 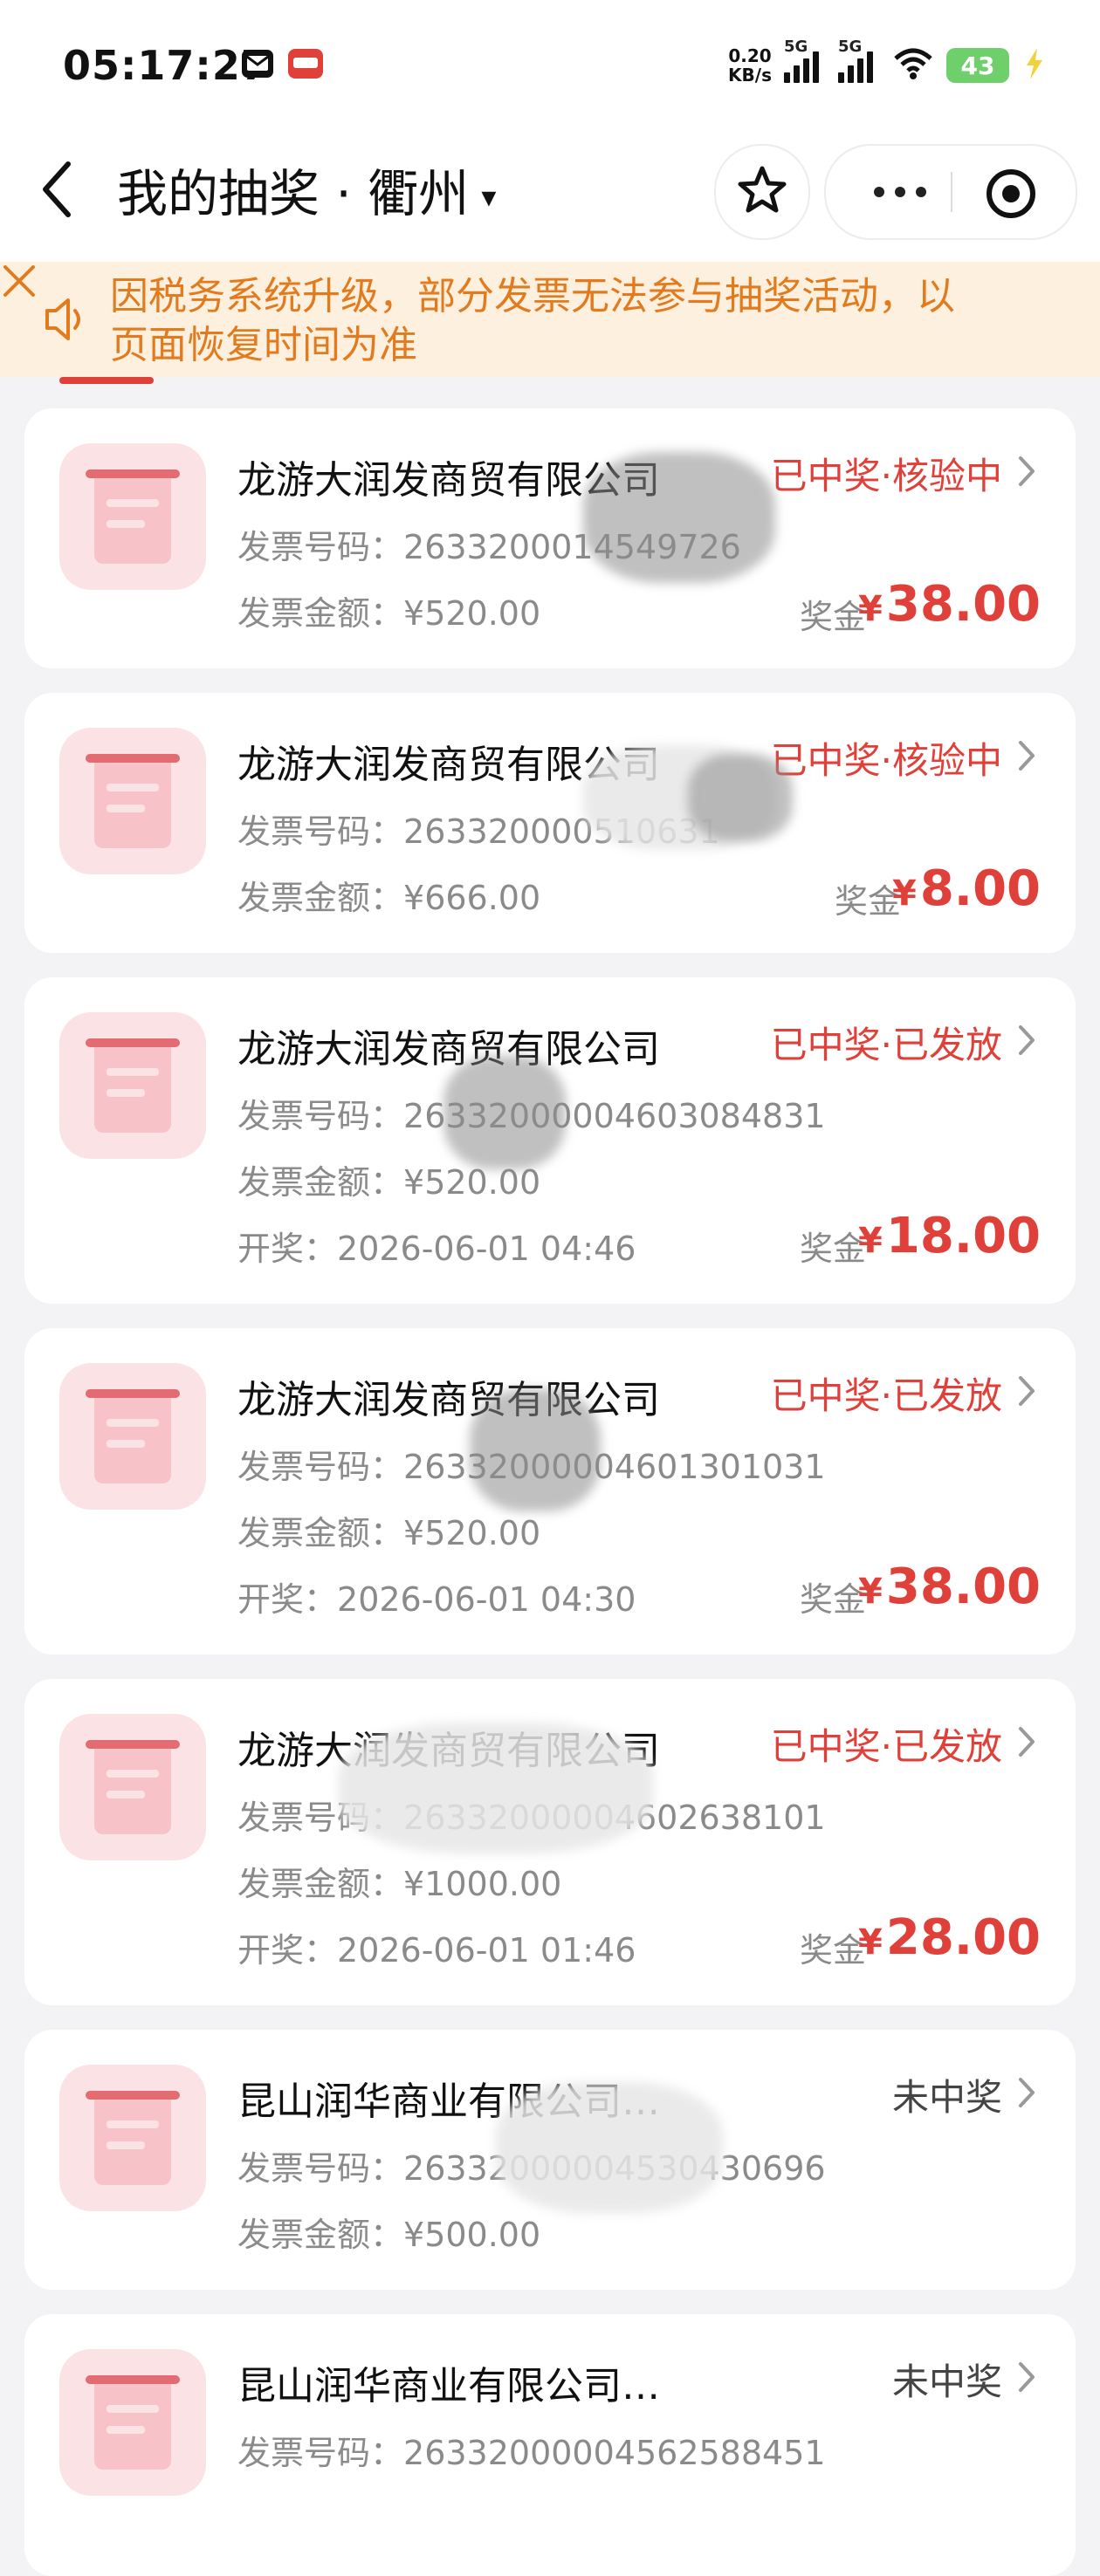 I want to click on more-button, so click(x=900, y=192).